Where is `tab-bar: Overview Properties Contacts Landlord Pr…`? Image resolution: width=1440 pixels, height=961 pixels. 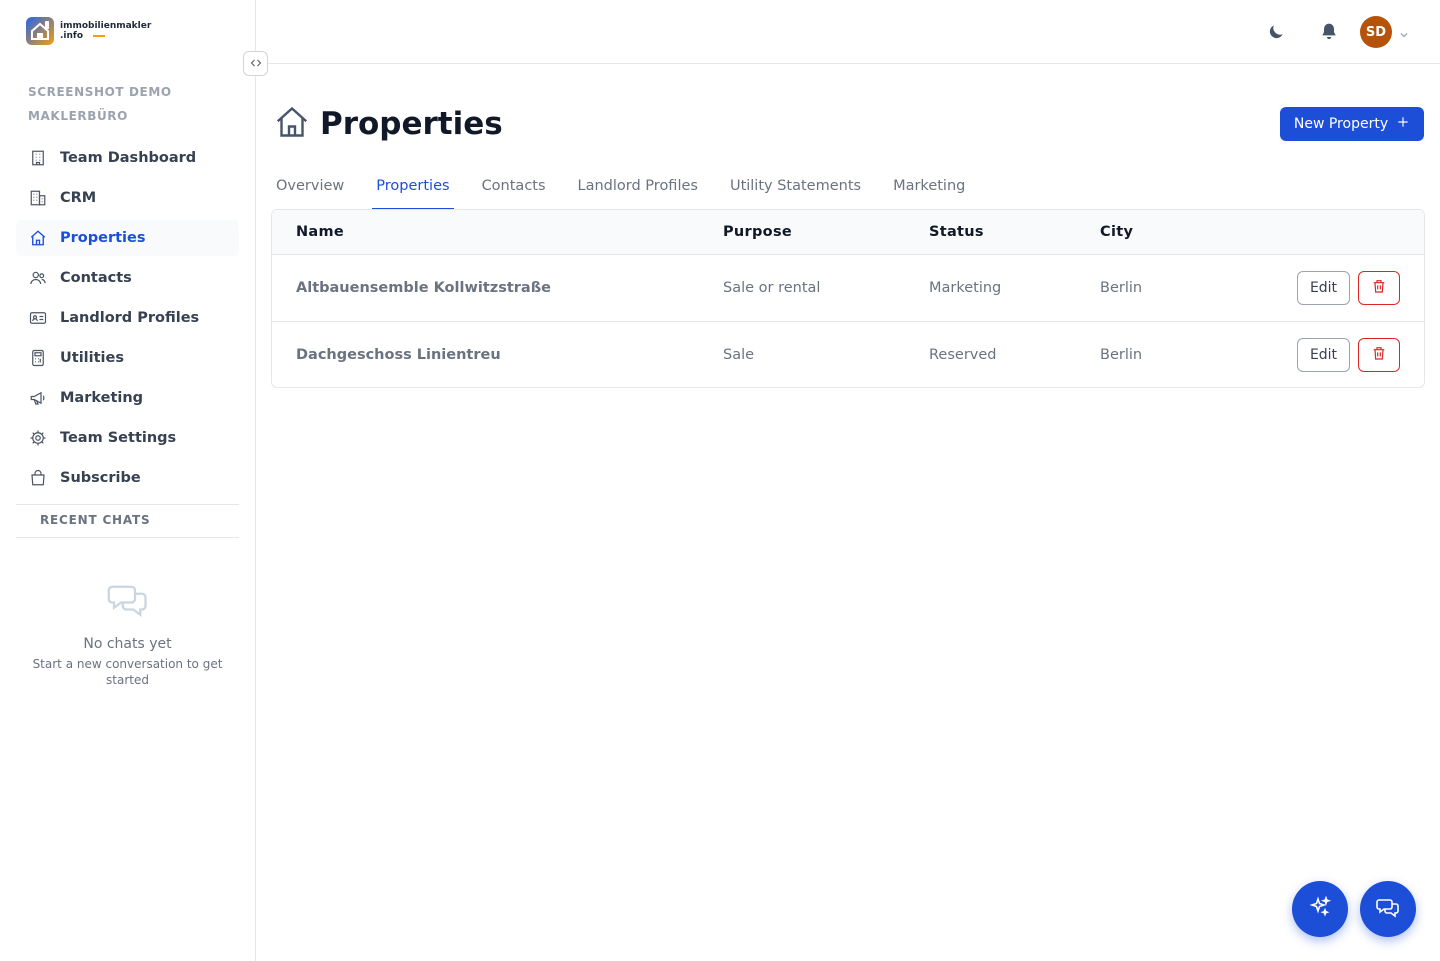 tab-bar: Overview Properties Contacts Landlord Pr… is located at coordinates (632, 190).